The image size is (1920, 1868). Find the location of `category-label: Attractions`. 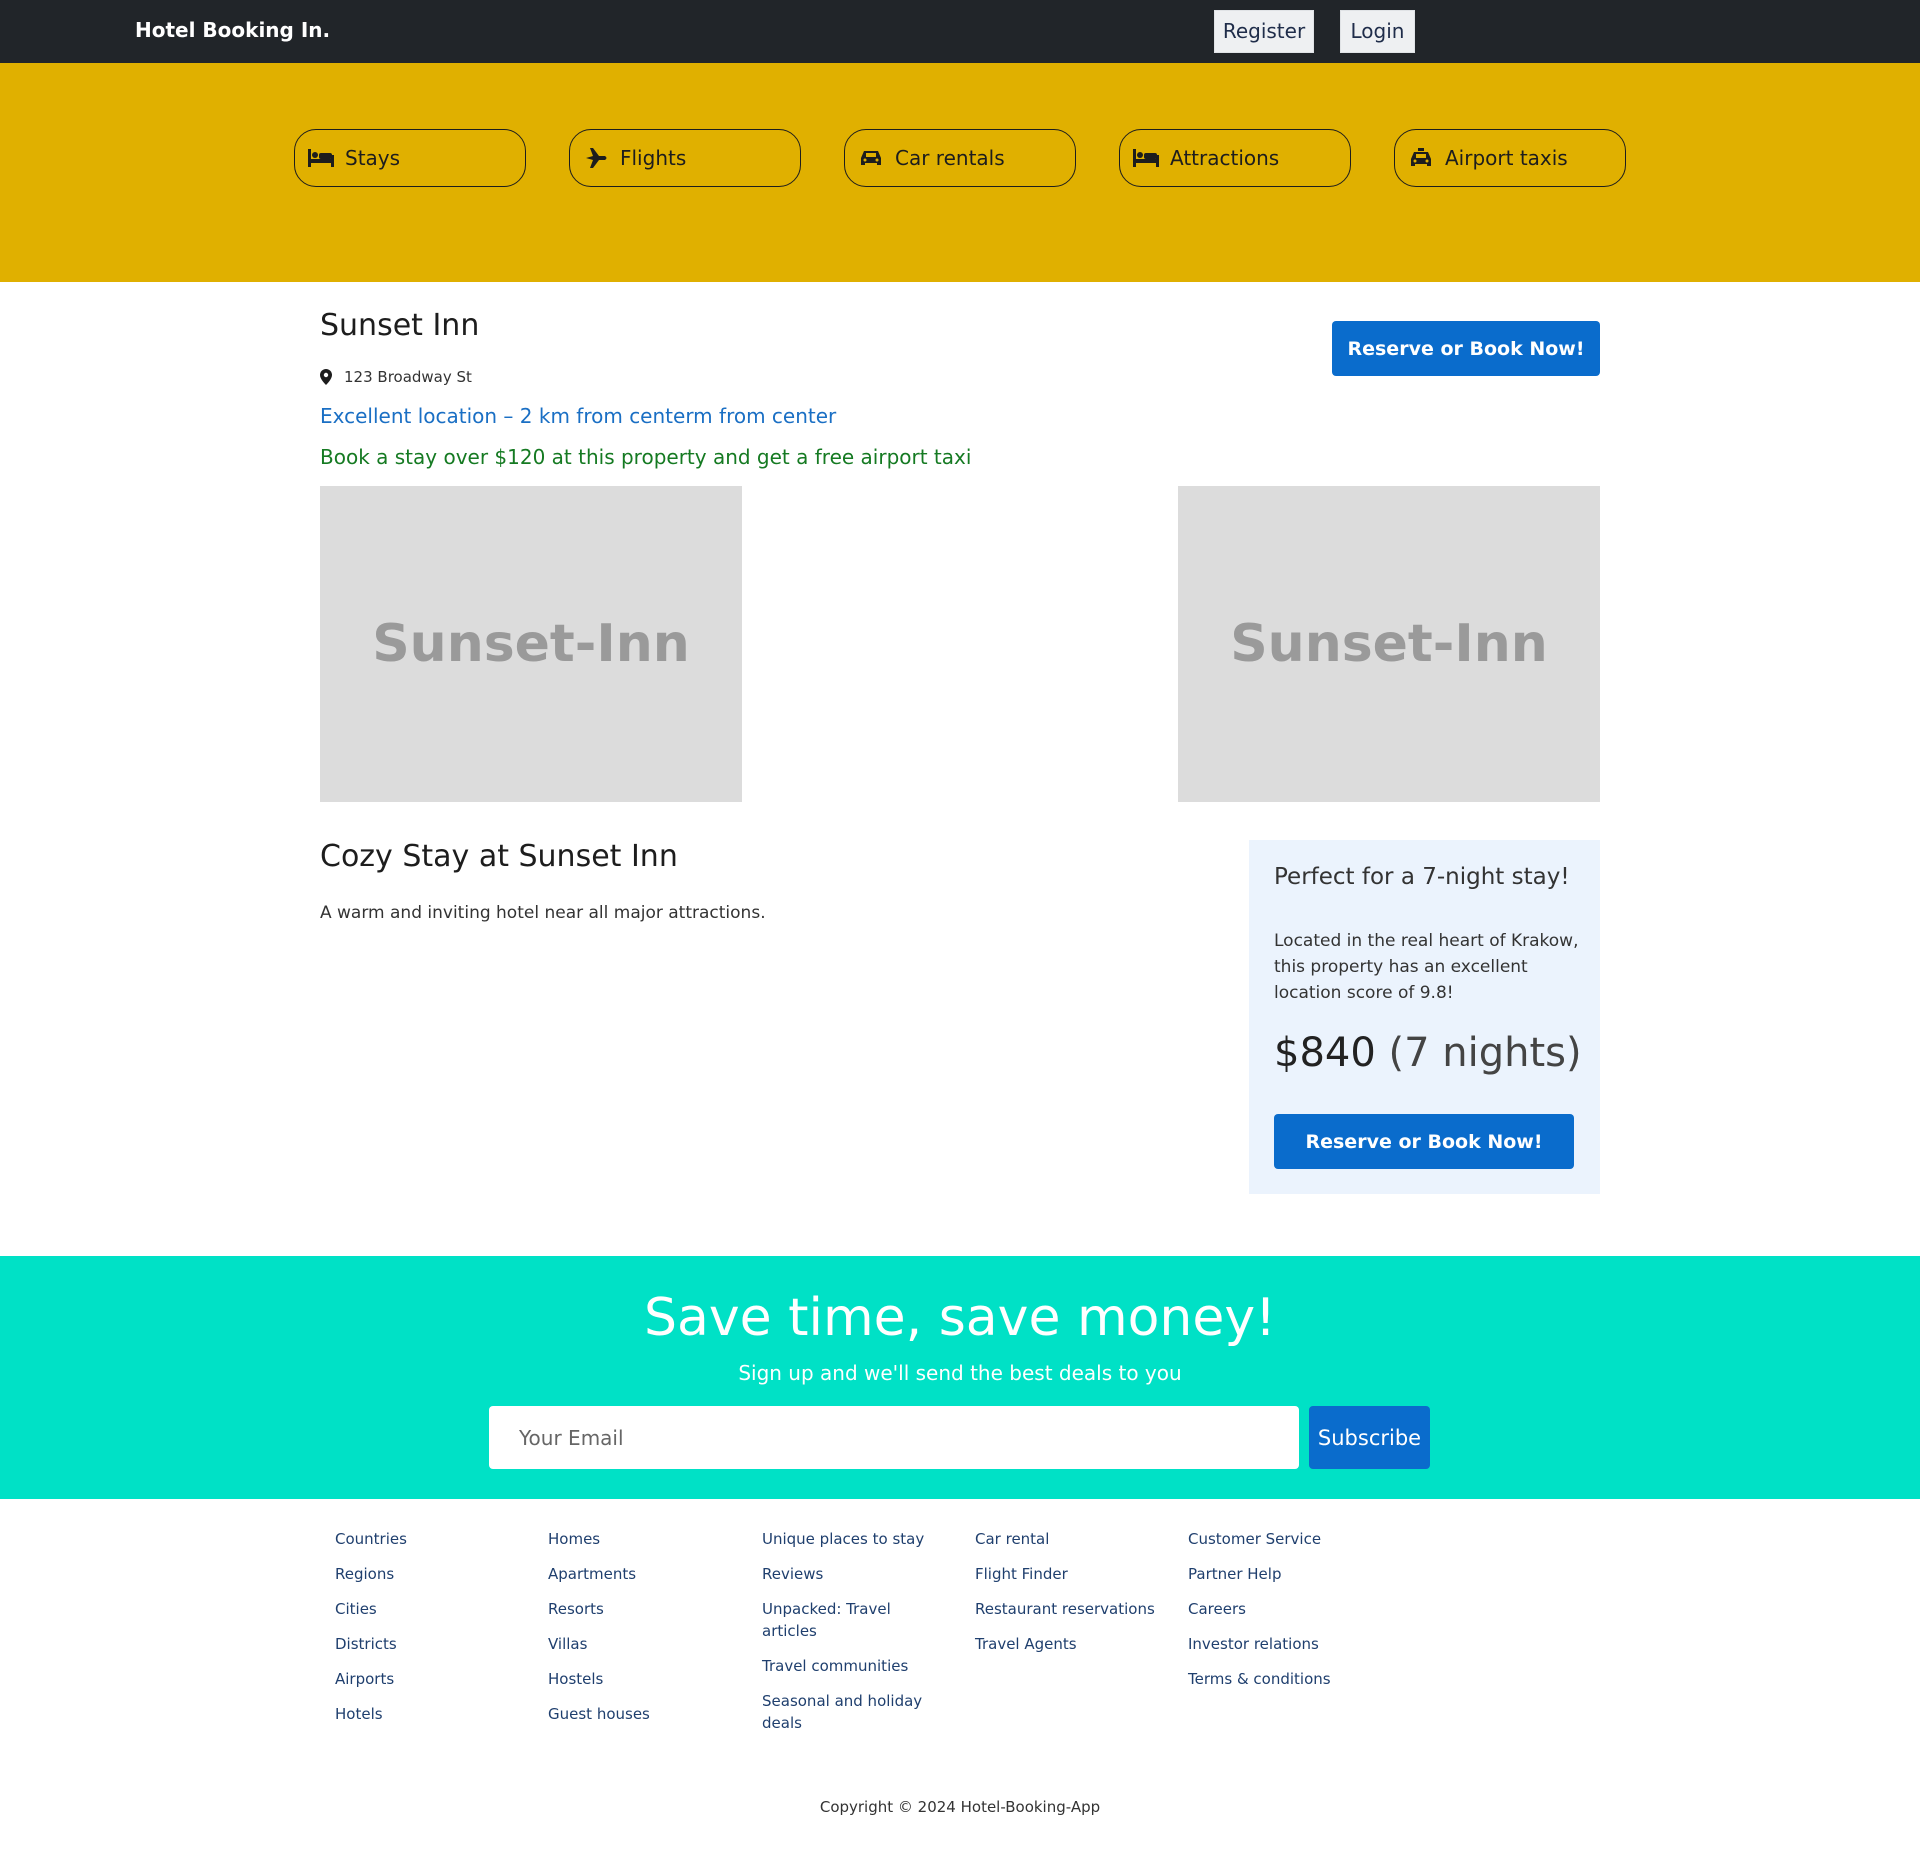

category-label: Attractions is located at coordinates (1225, 158).